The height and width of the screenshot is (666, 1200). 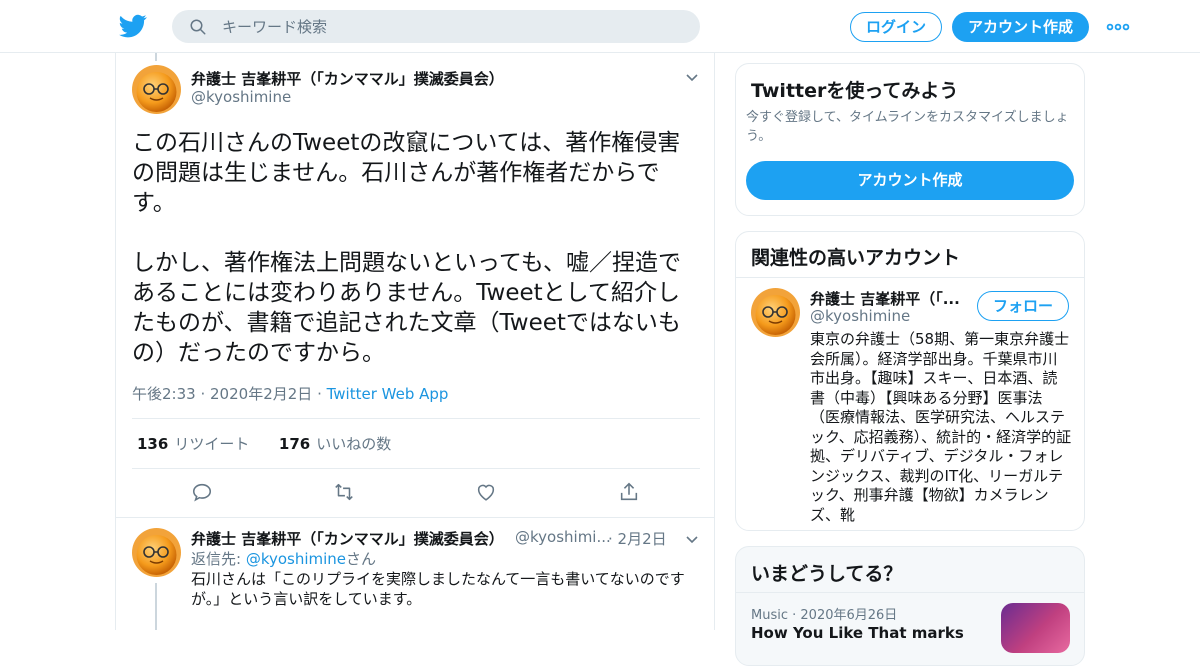 What do you see at coordinates (896, 27) in the screenshot?
I see `login-button: ログイン` at bounding box center [896, 27].